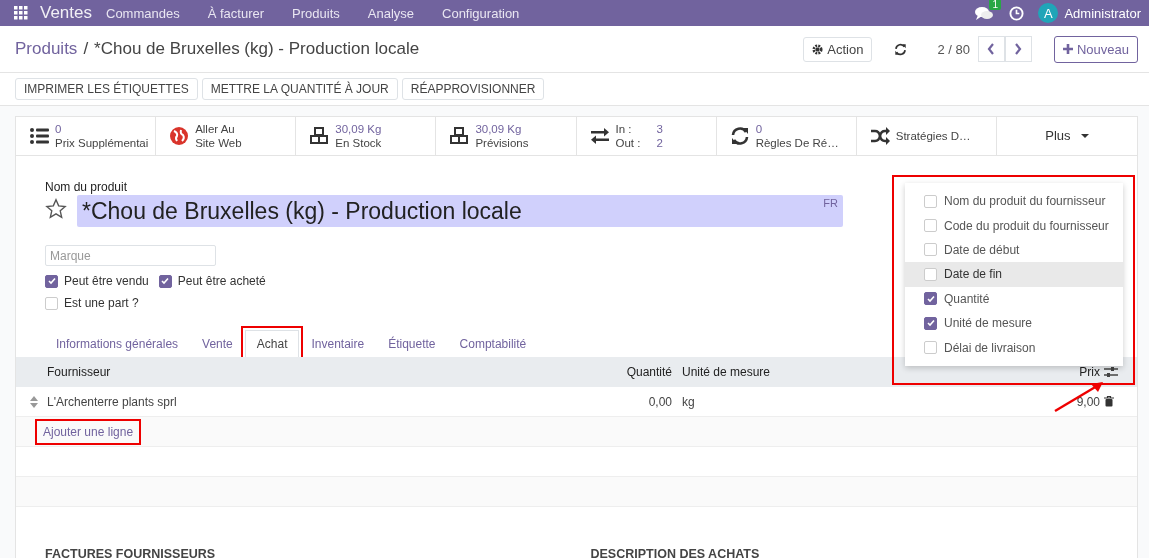 Image resolution: width=1149 pixels, height=558 pixels. Describe the element at coordinates (143, 13) in the screenshot. I see `menu-item: Commandes` at that location.